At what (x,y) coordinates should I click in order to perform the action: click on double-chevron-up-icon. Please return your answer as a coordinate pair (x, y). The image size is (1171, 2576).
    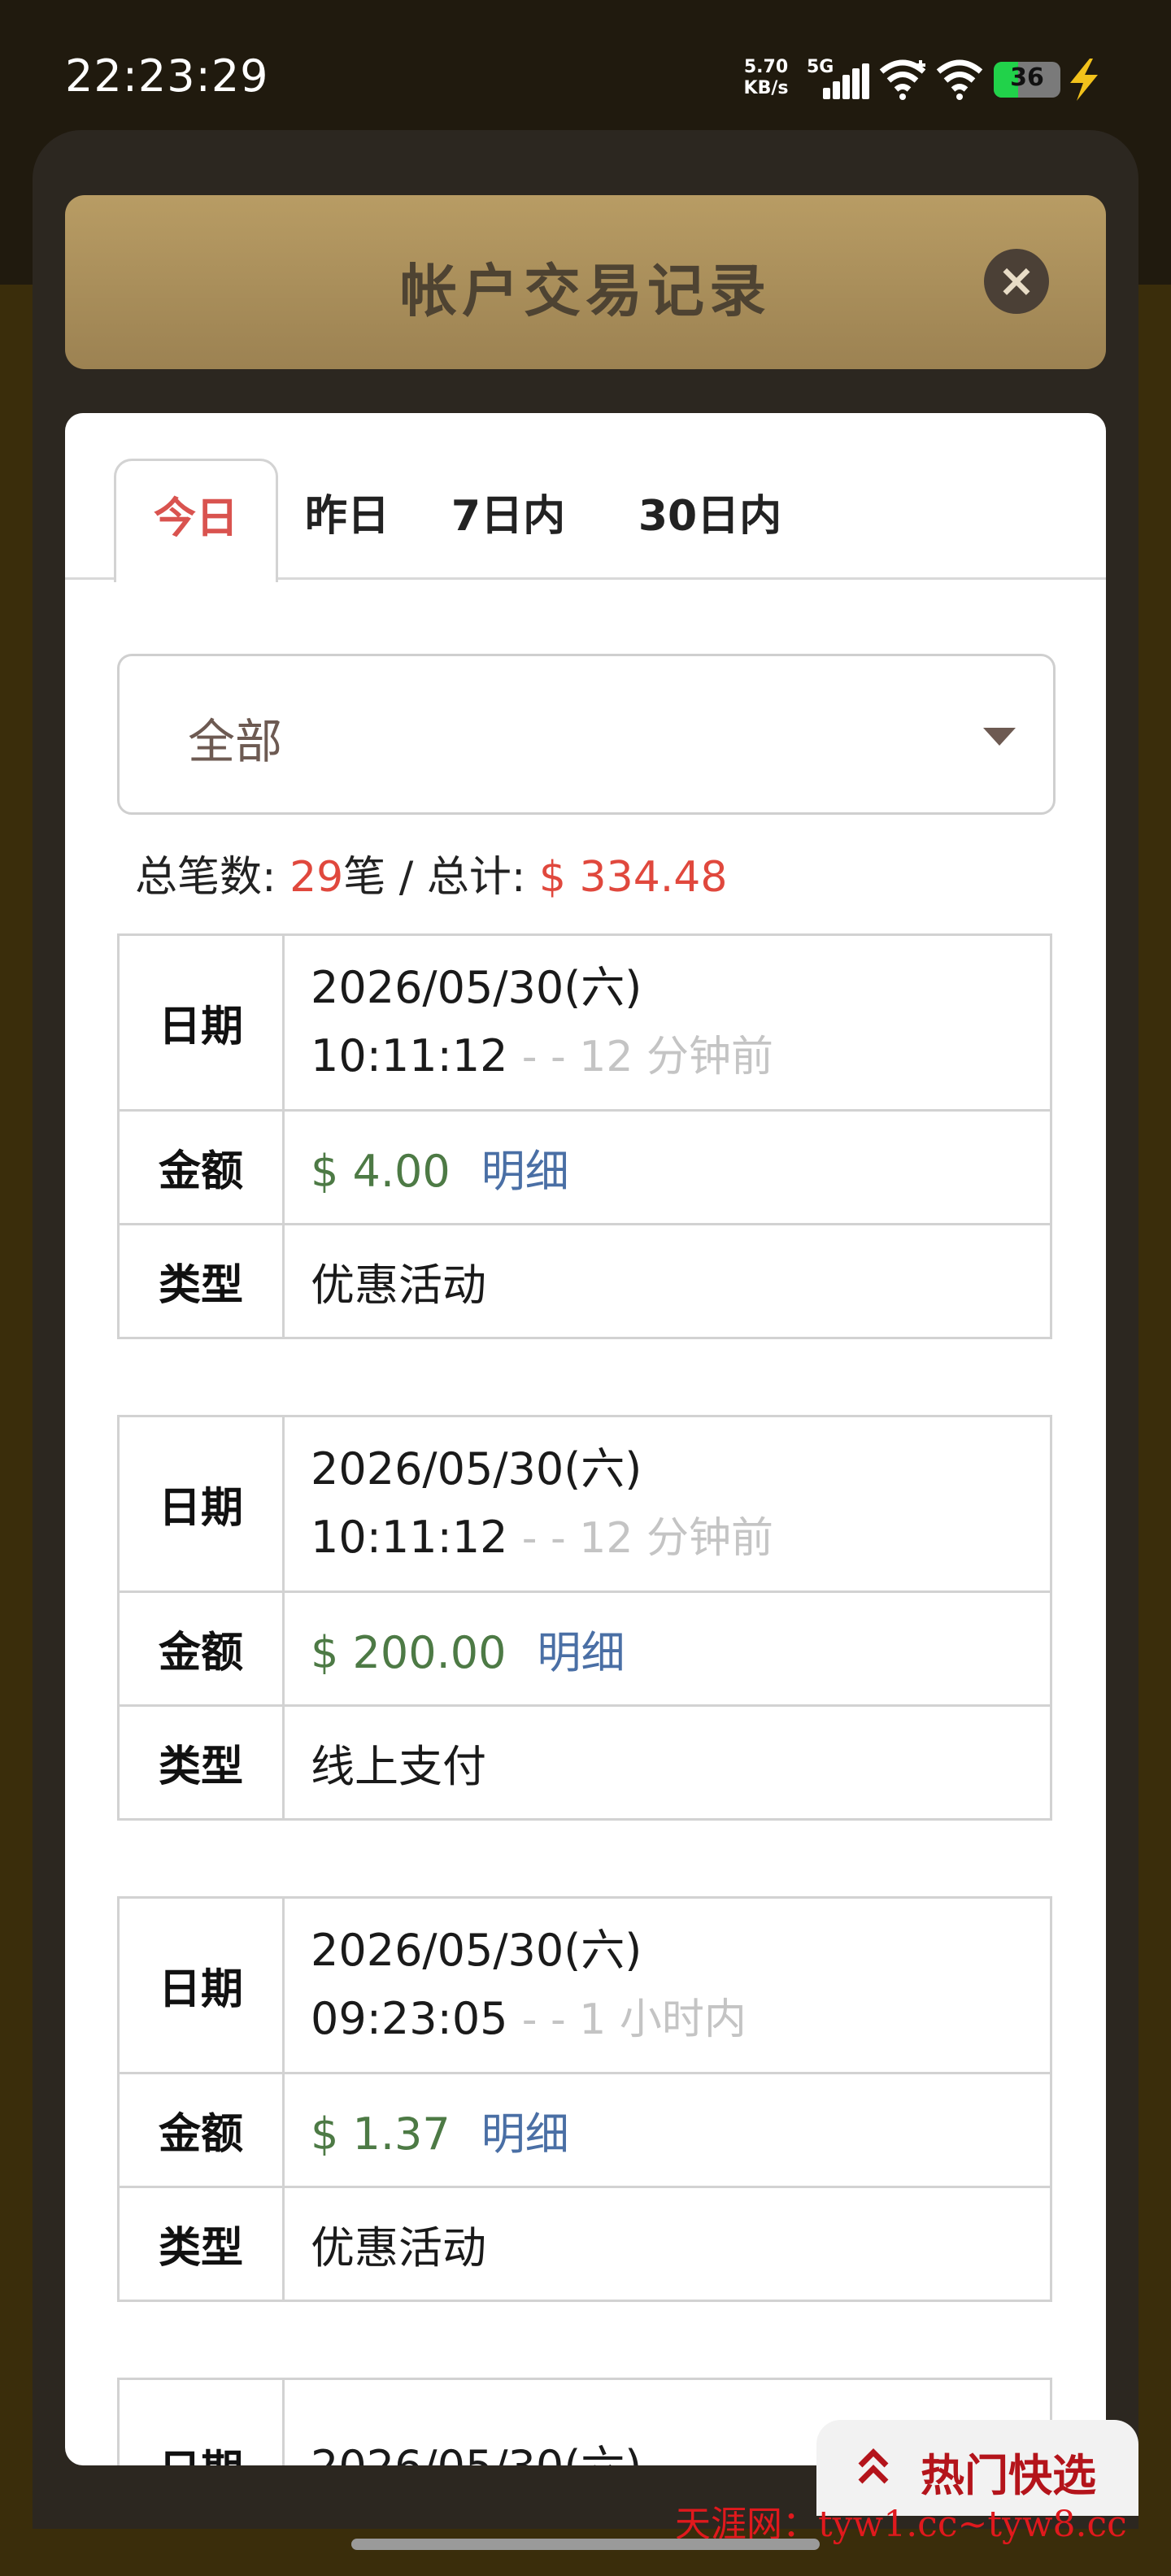
    Looking at the image, I should click on (874, 2466).